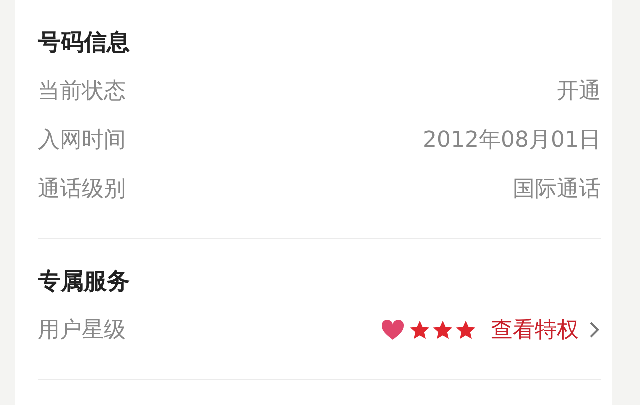  Describe the element at coordinates (557, 190) in the screenshot. I see `row-value: 国际通话` at that location.